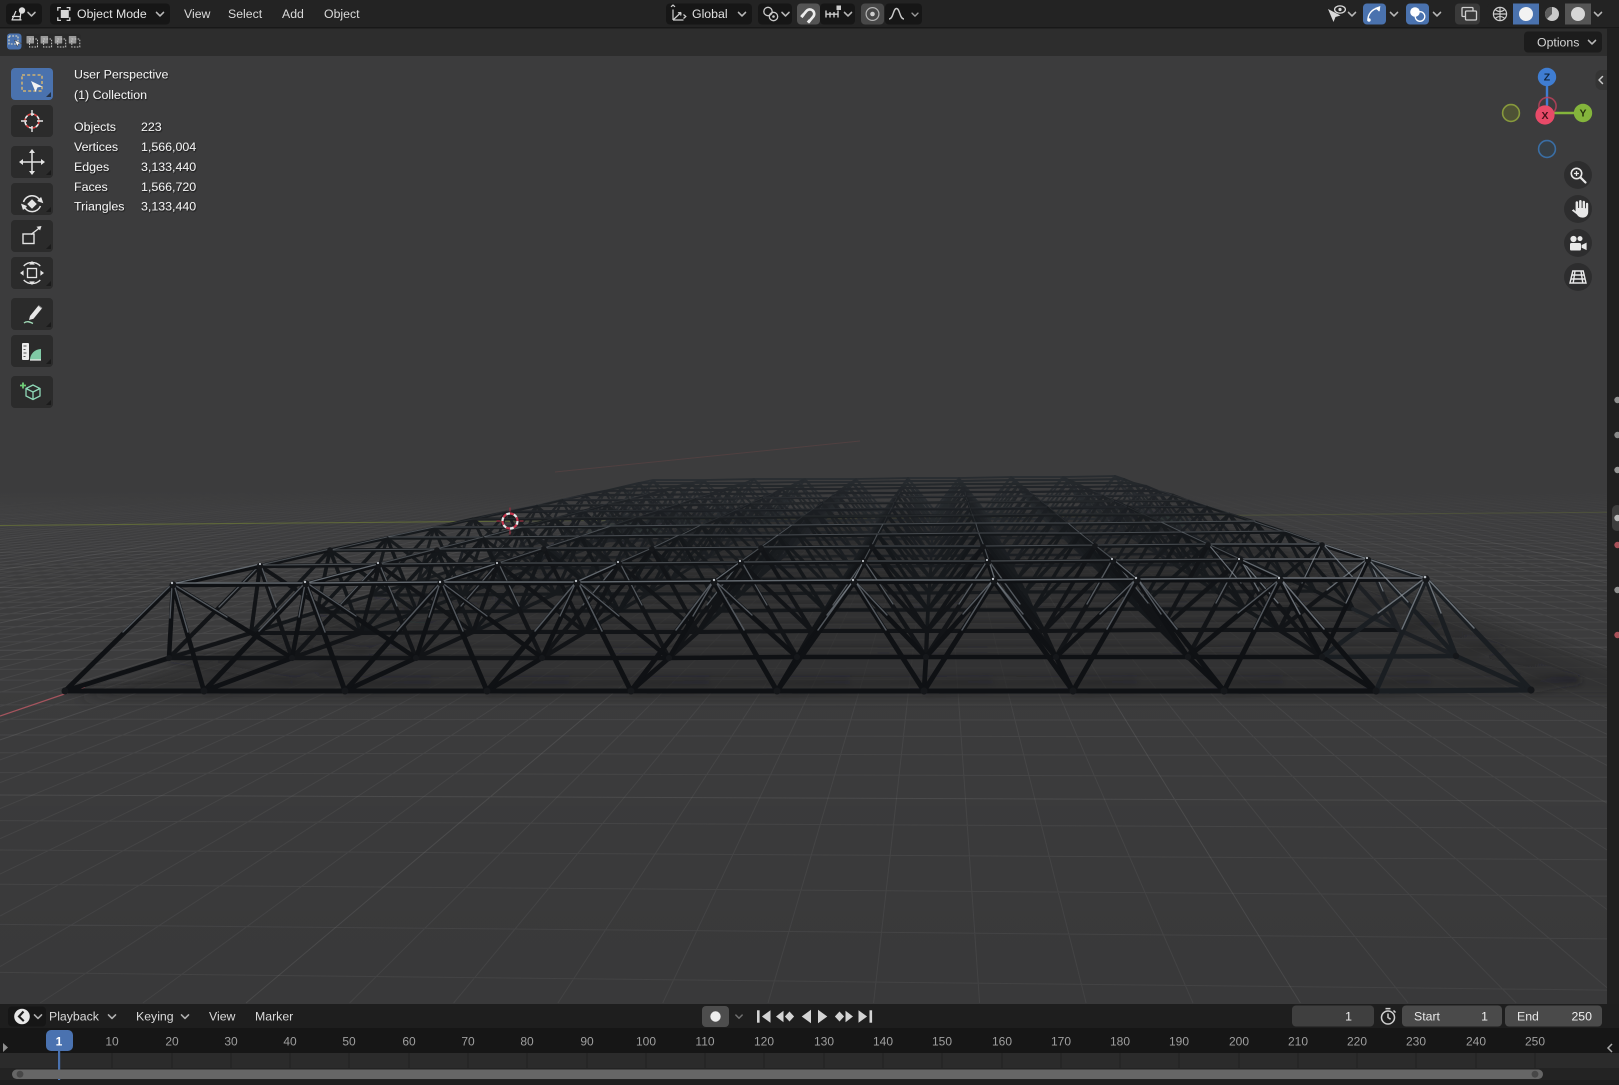 The image size is (1619, 1085). I want to click on svg-text: (1) Collection, so click(110, 95).